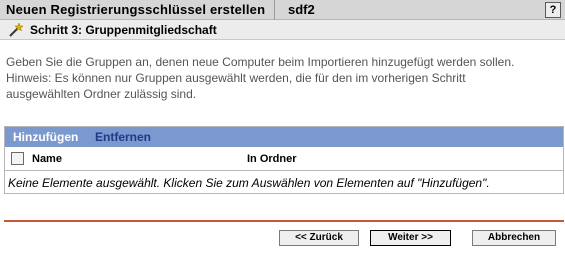 Image resolution: width=565 pixels, height=258 pixels. I want to click on magic-wand-icon, so click(16, 29).